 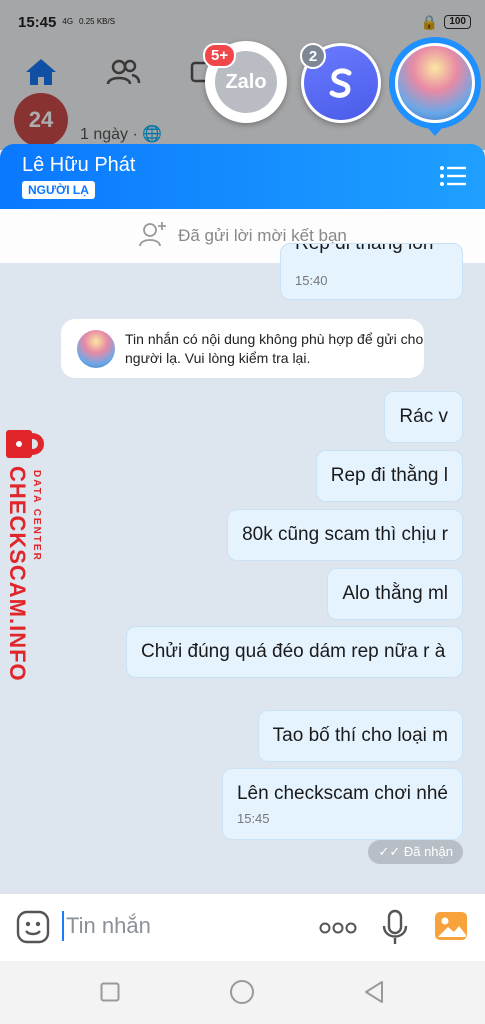 What do you see at coordinates (78, 165) in the screenshot?
I see `contact-name: Lê Hữu Phát` at bounding box center [78, 165].